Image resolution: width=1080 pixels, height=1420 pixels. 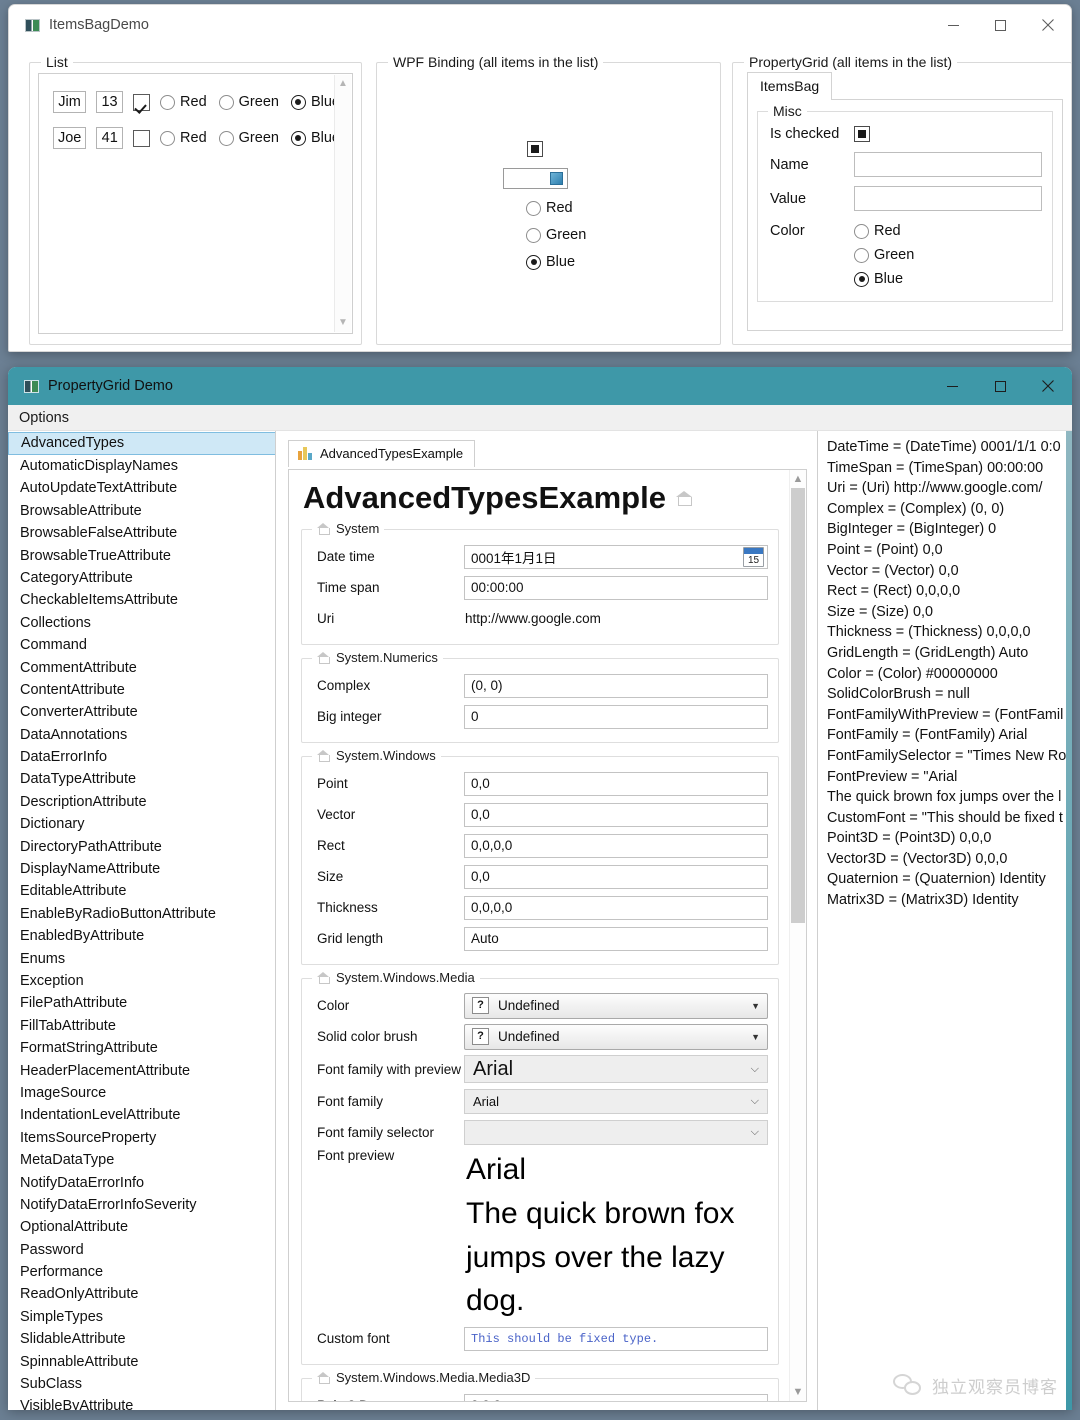 What do you see at coordinates (141, 690) in the screenshot?
I see `sidebar-item-contentattribute: ContentAttribute` at bounding box center [141, 690].